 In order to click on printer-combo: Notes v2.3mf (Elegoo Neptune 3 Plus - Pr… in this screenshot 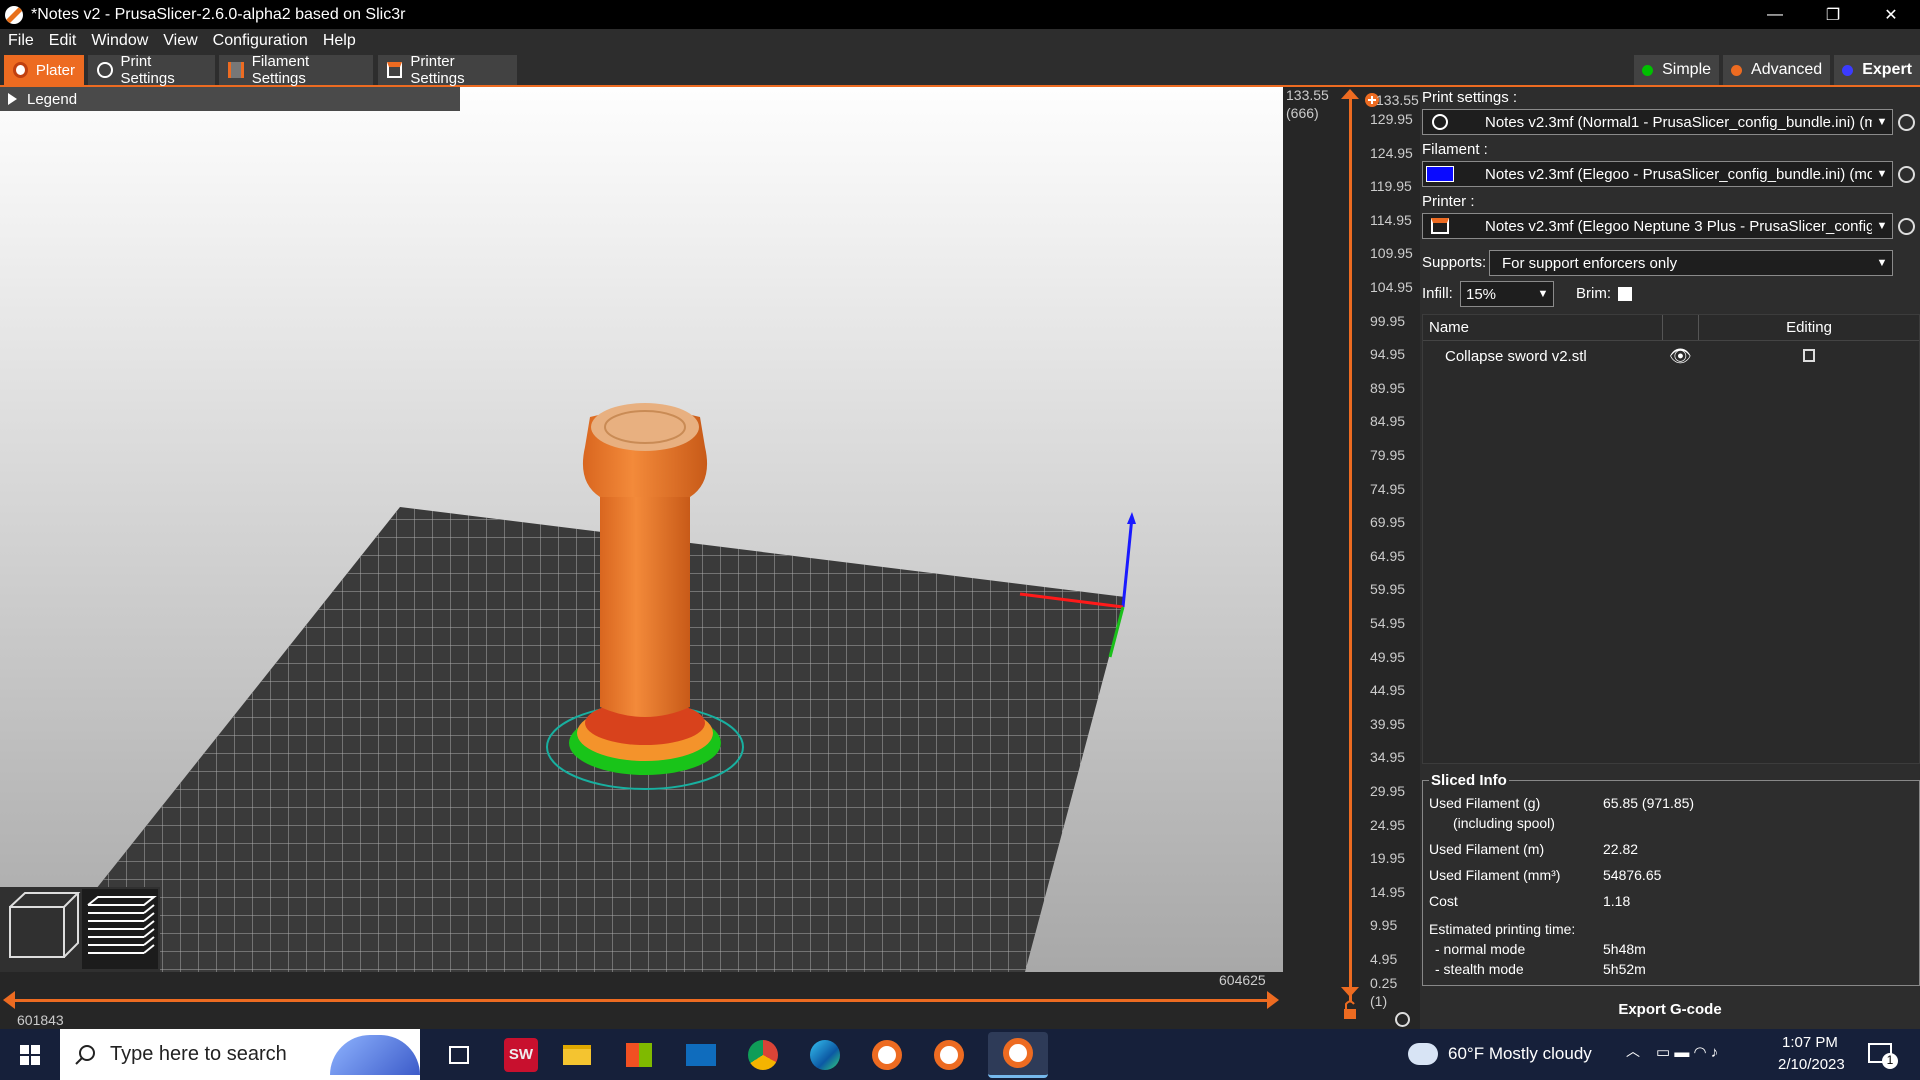, I will do `click(1657, 226)`.